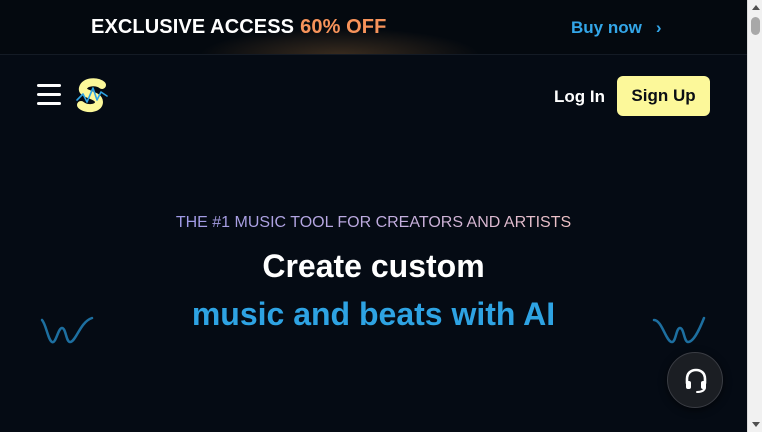  I want to click on vertical-scrollbar, so click(754, 216).